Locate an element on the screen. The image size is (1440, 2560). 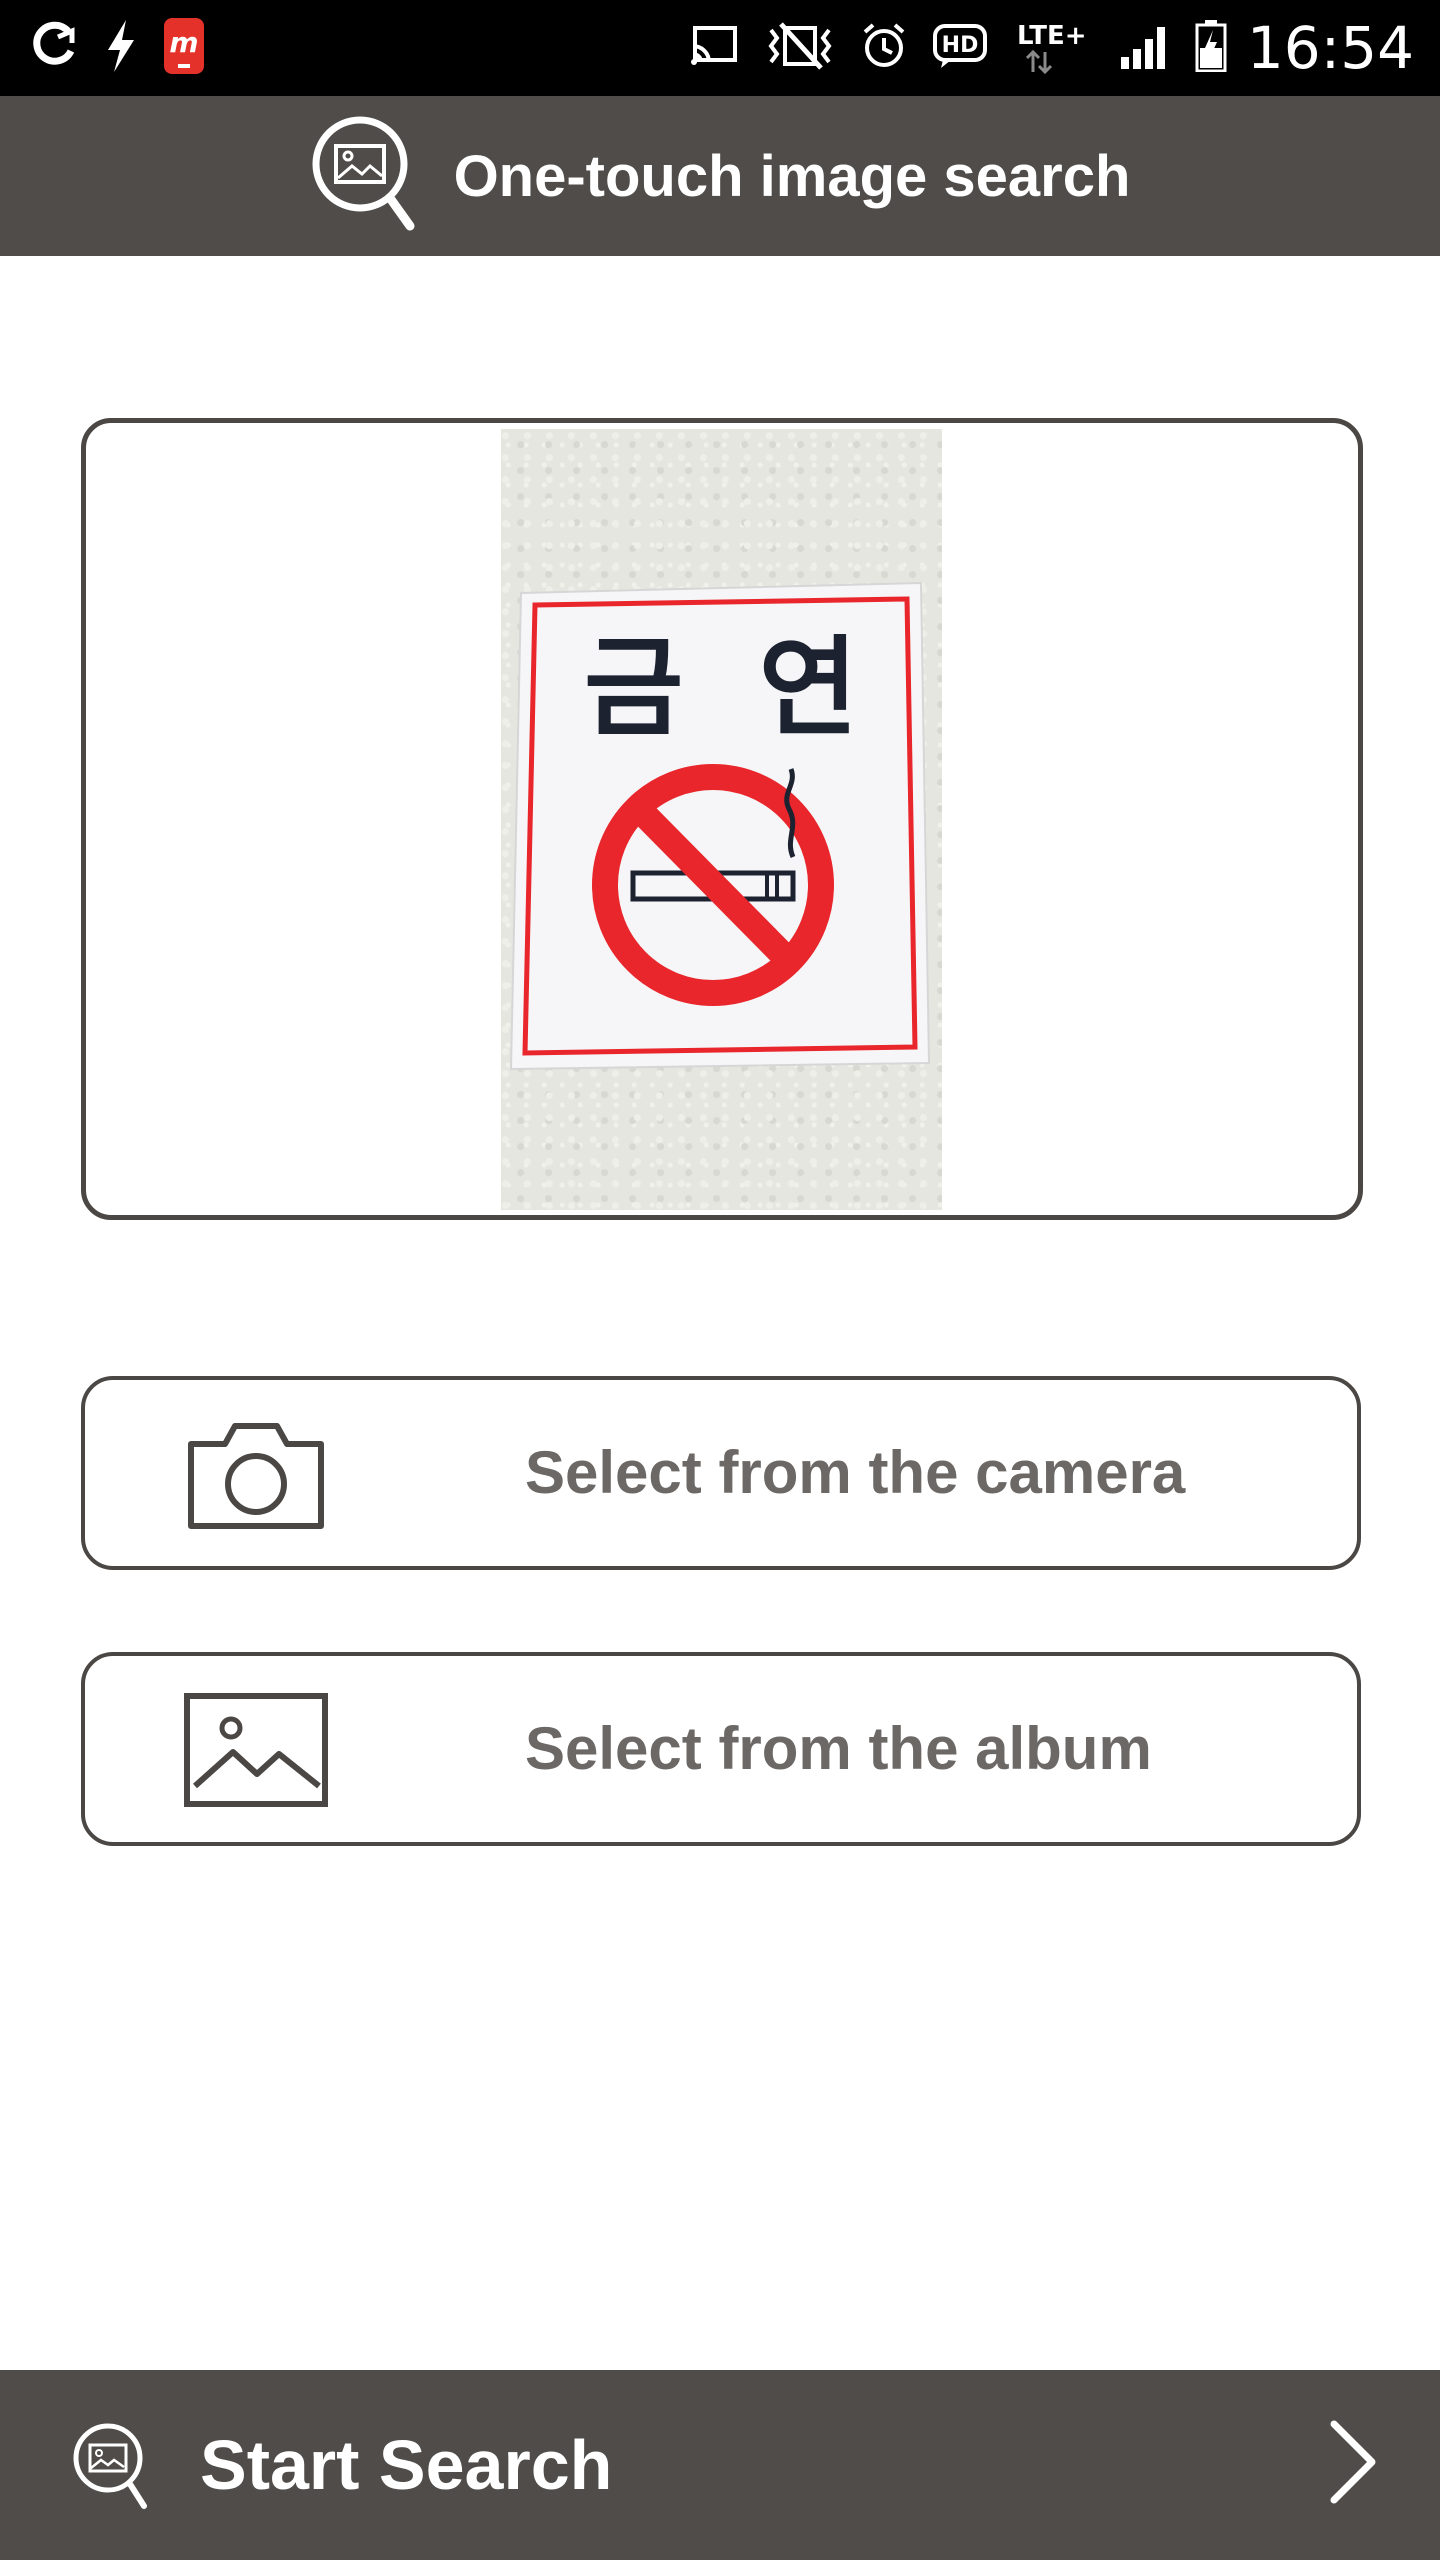
start-search-button: Start Search is located at coordinates (720, 2465).